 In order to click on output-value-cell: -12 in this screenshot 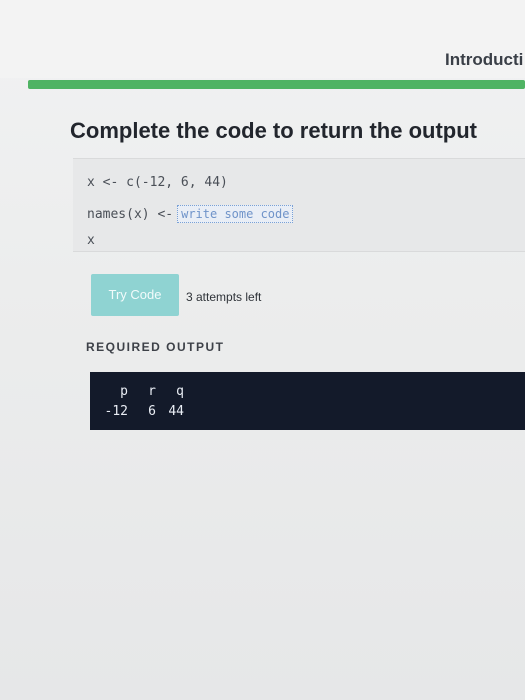, I will do `click(116, 411)`.